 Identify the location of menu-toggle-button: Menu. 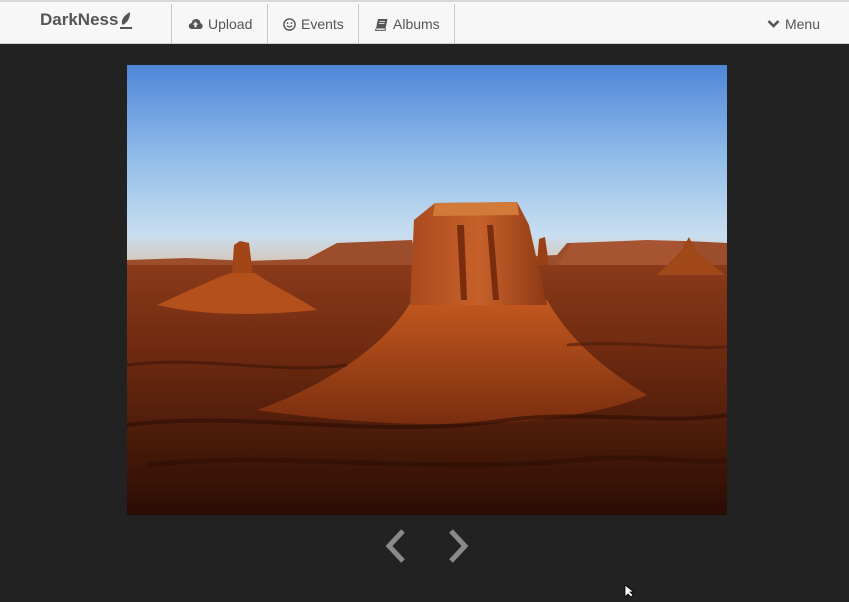
(793, 24).